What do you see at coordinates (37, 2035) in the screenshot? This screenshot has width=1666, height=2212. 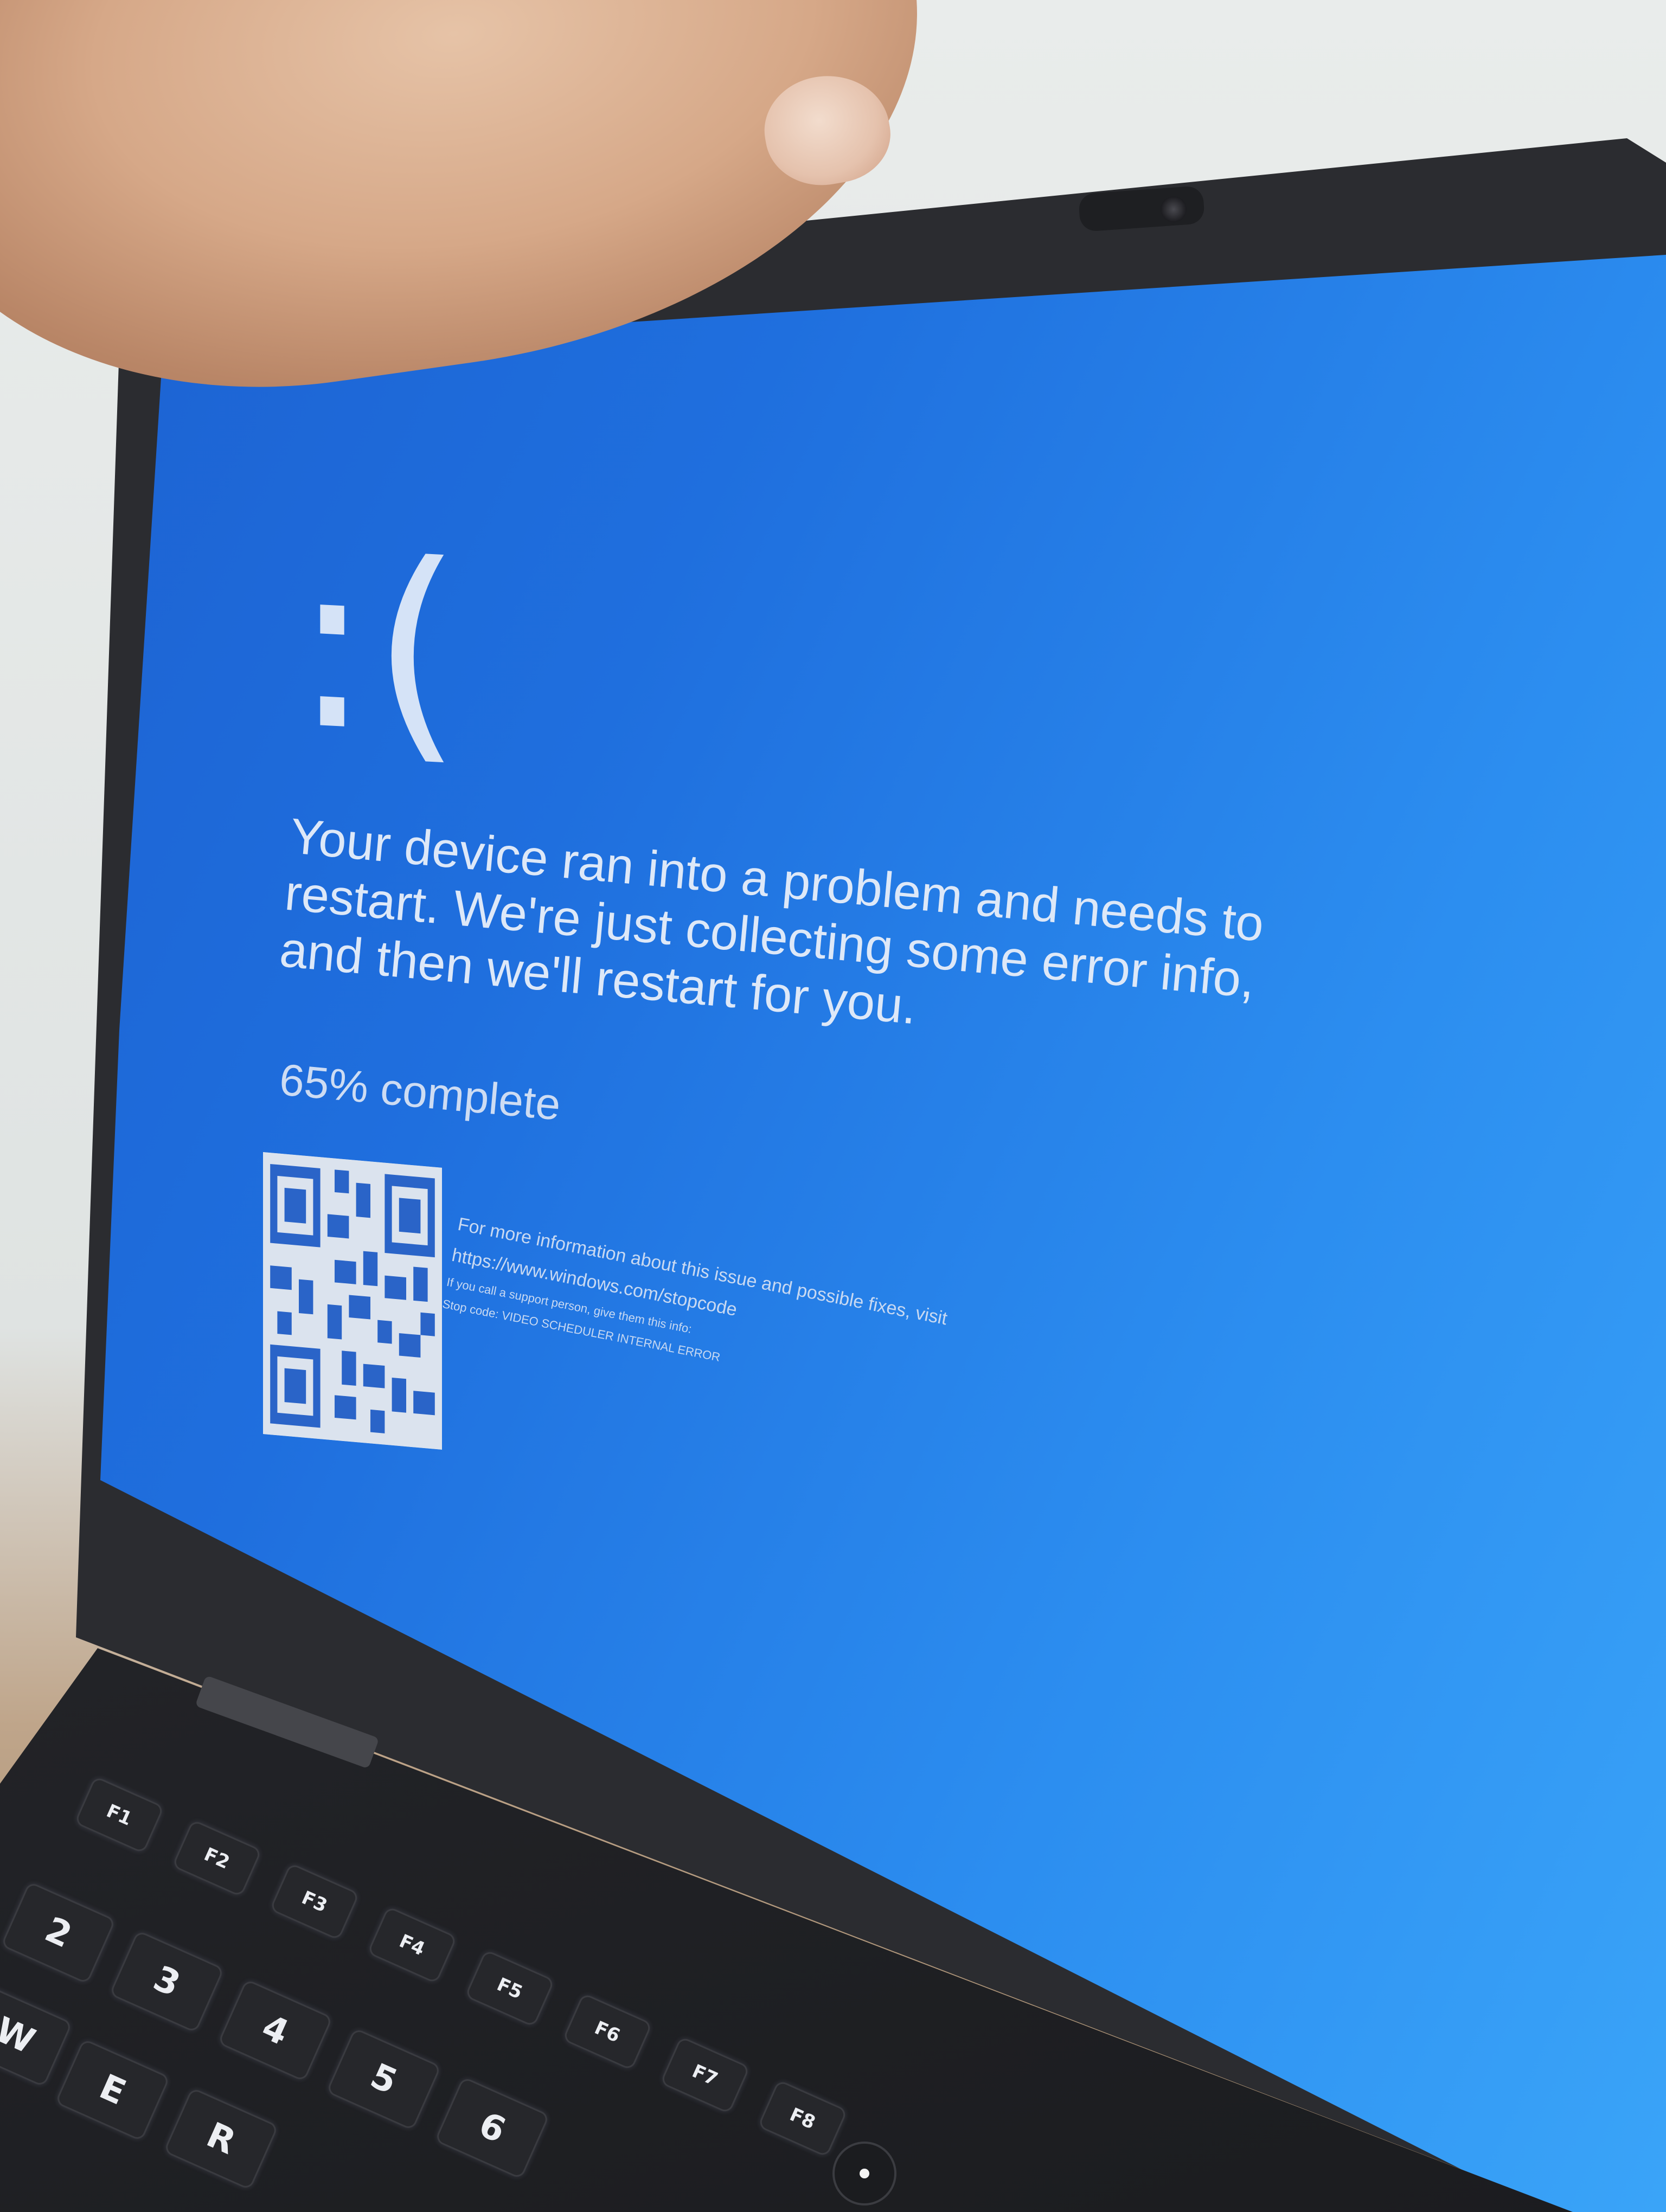 I see `key-w: W` at bounding box center [37, 2035].